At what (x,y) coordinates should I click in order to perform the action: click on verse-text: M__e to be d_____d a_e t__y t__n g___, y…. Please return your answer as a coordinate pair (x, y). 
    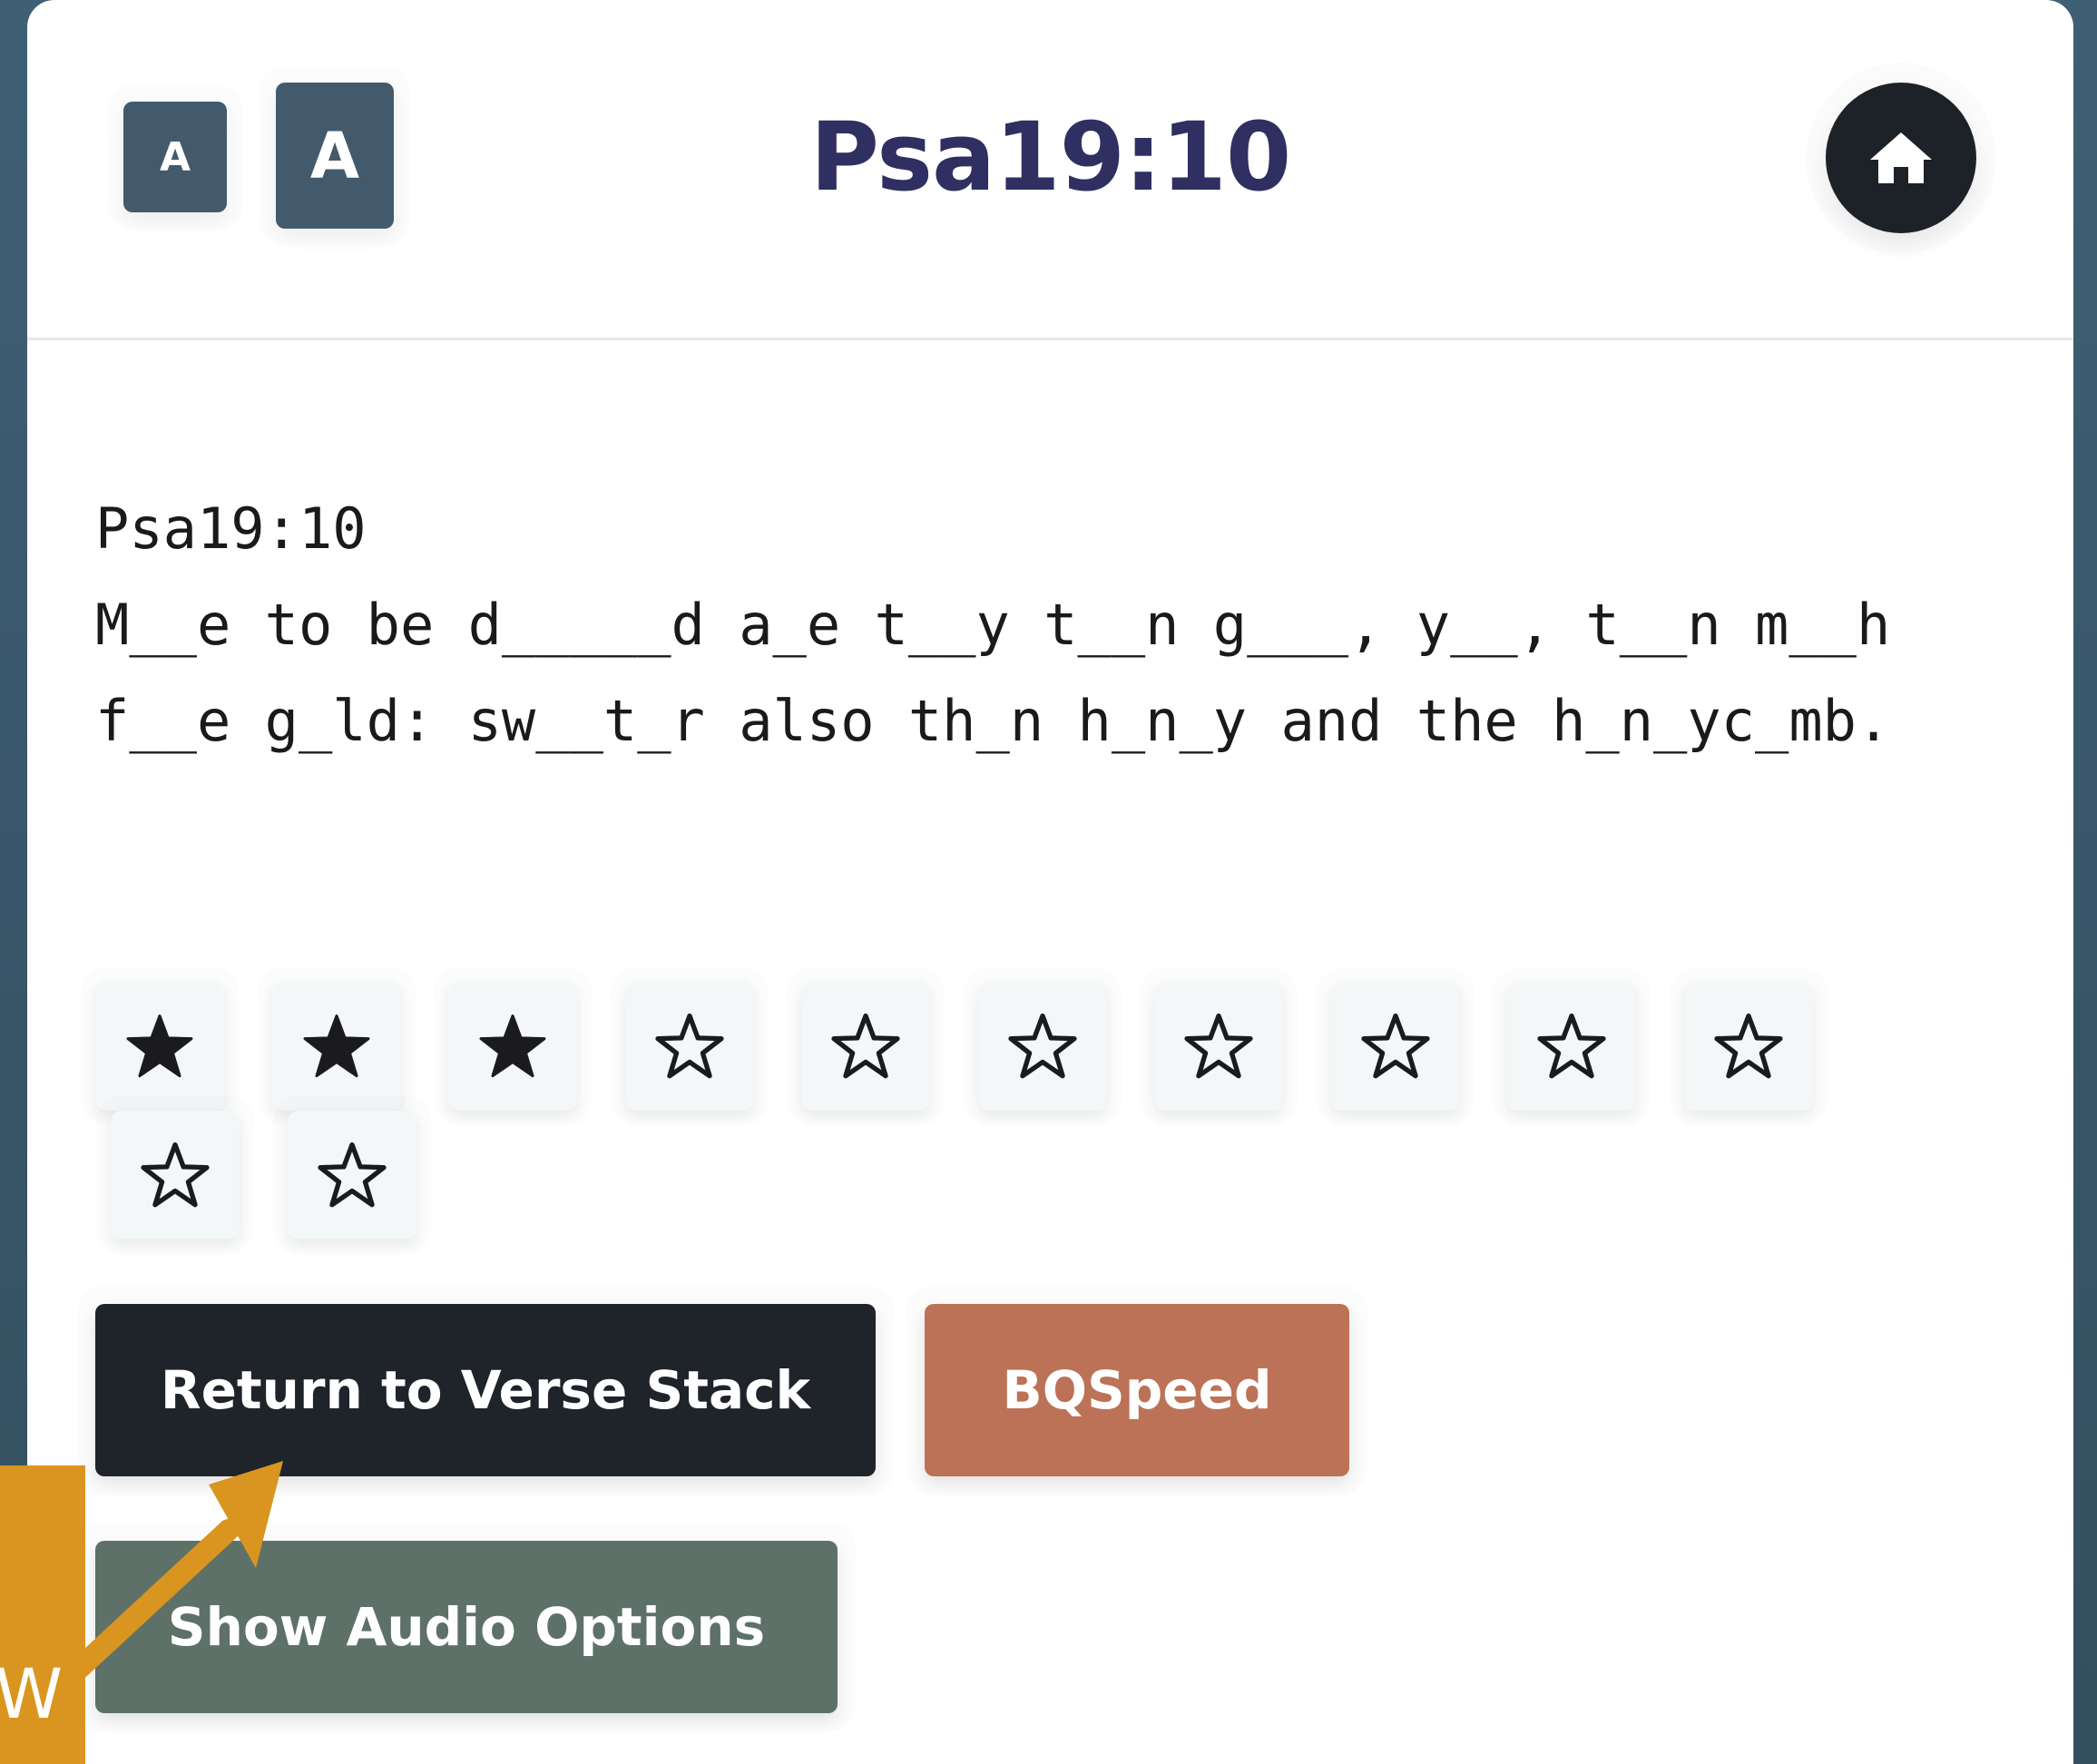
    Looking at the image, I should click on (1010, 673).